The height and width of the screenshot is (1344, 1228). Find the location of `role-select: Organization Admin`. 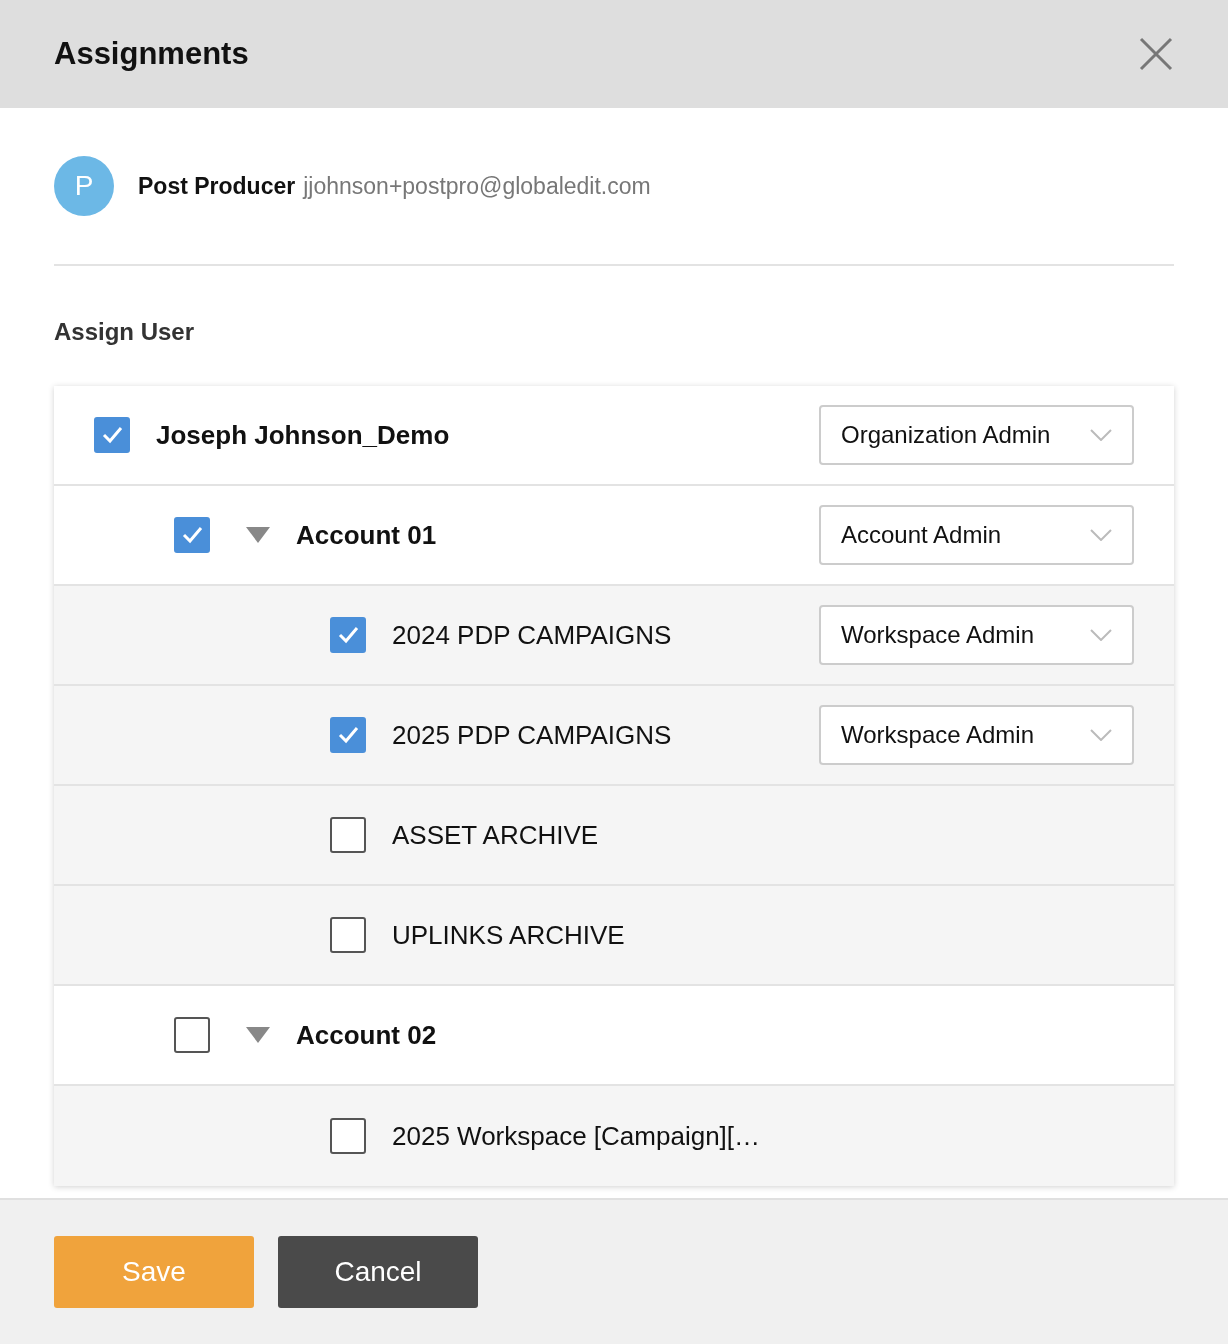

role-select: Organization Admin is located at coordinates (976, 435).